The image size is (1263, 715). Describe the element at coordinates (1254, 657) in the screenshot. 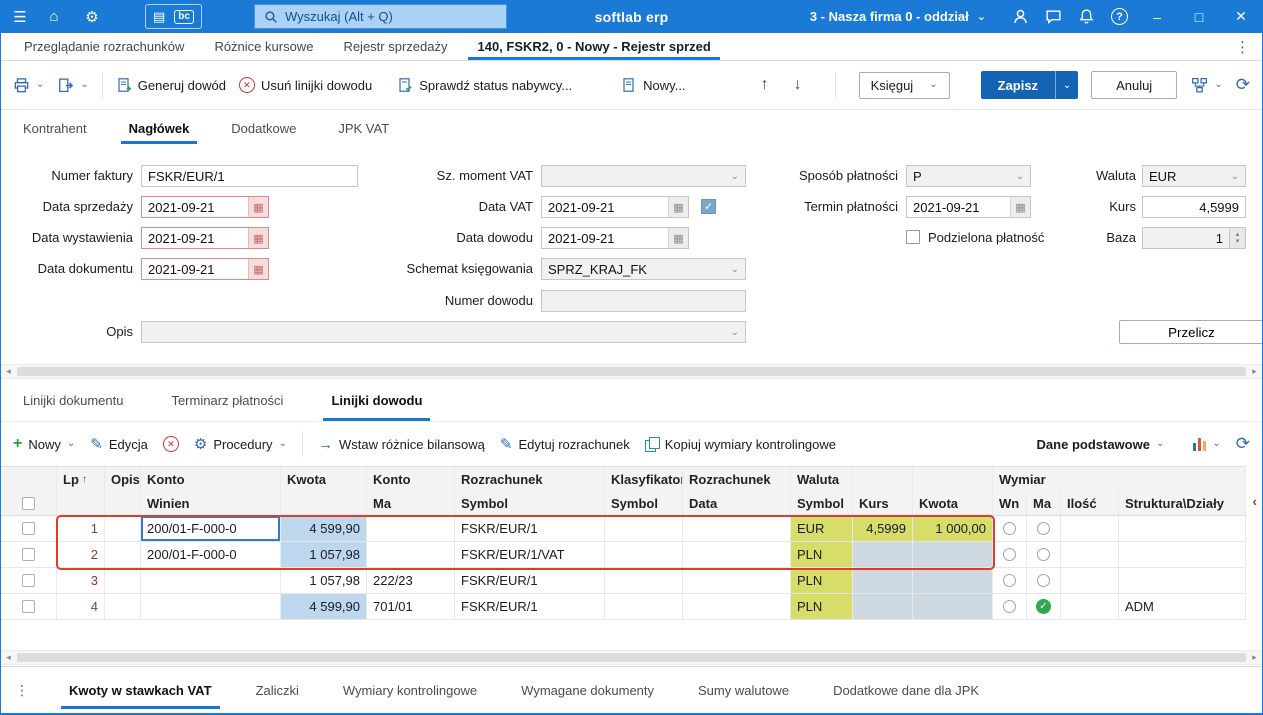

I see `scroll-right-icon: ▸` at that location.